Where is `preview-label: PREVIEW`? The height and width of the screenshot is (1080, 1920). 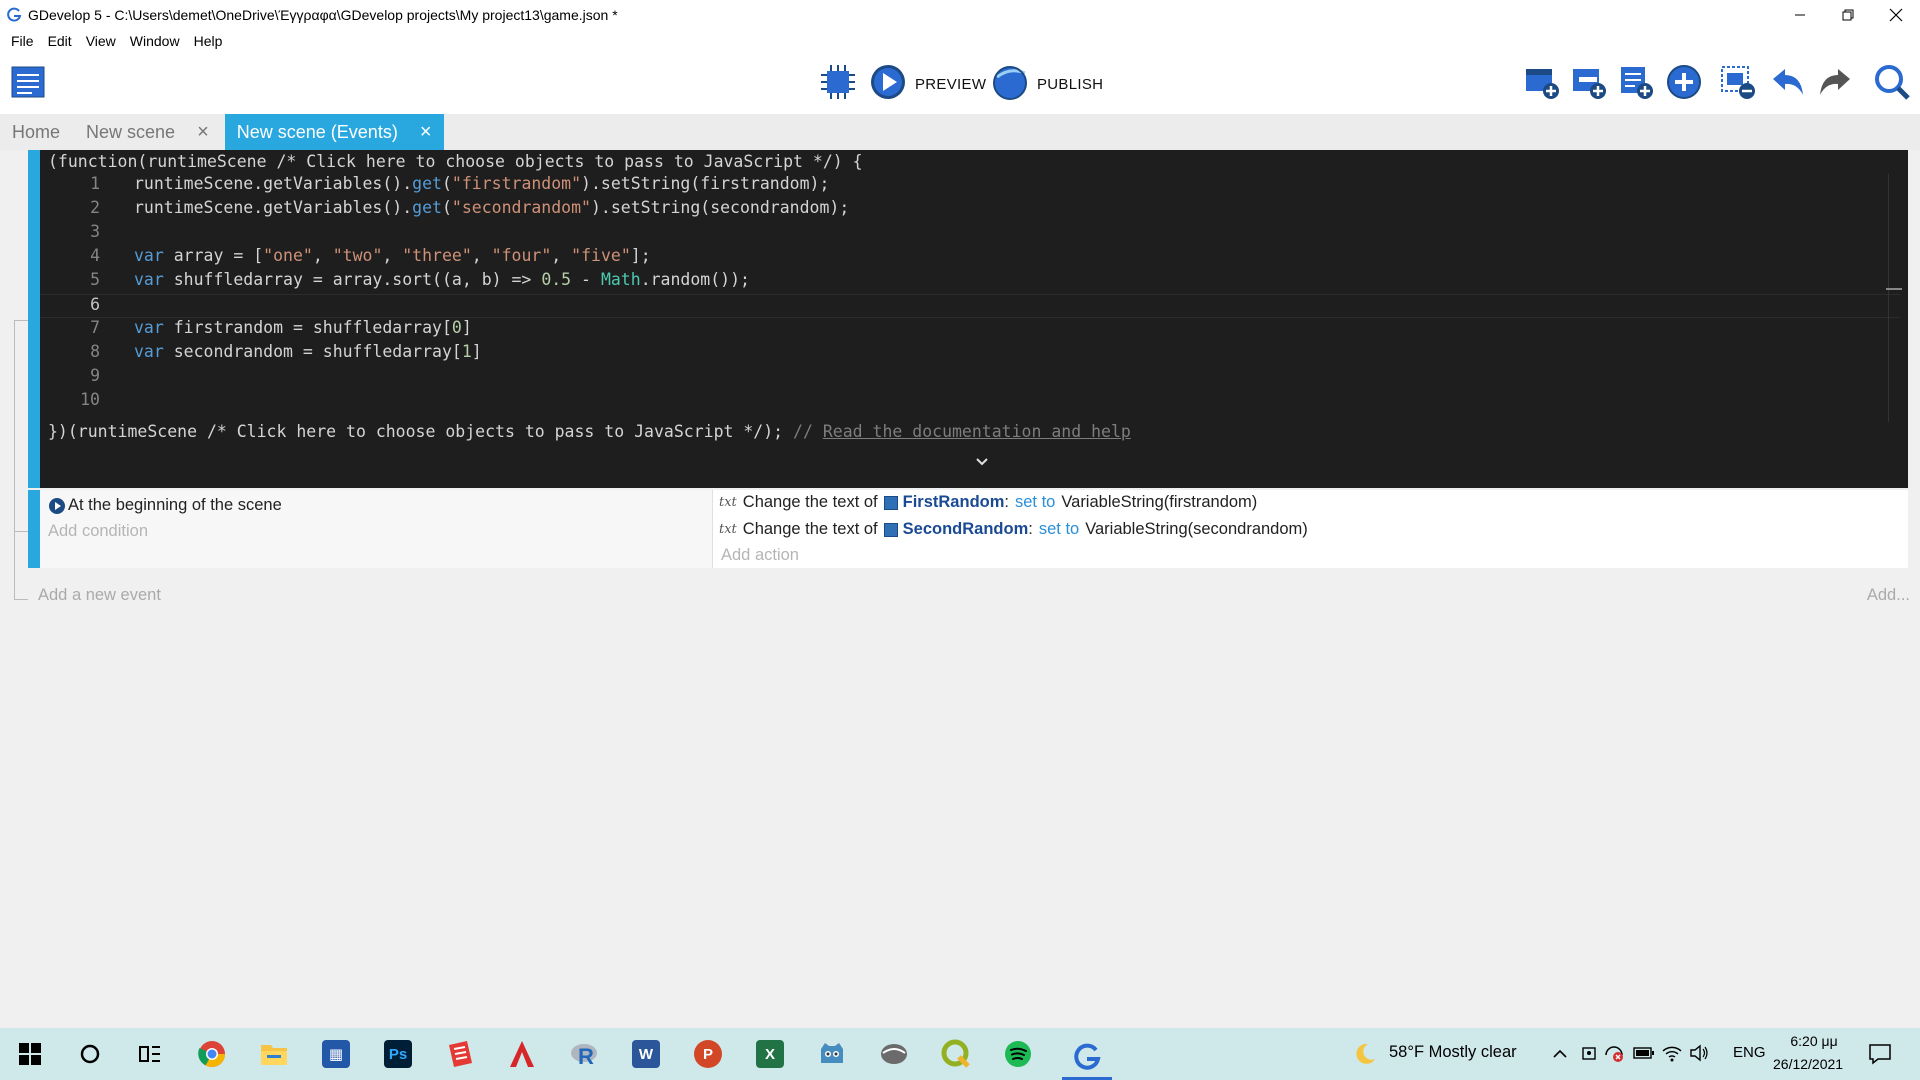 preview-label: PREVIEW is located at coordinates (950, 84).